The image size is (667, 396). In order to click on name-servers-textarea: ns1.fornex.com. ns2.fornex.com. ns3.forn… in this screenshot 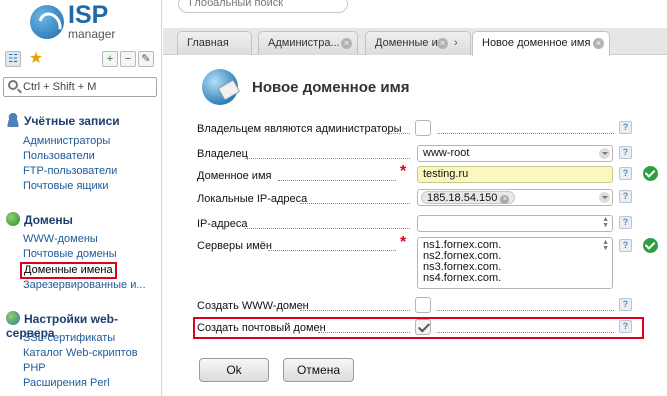, I will do `click(515, 263)`.